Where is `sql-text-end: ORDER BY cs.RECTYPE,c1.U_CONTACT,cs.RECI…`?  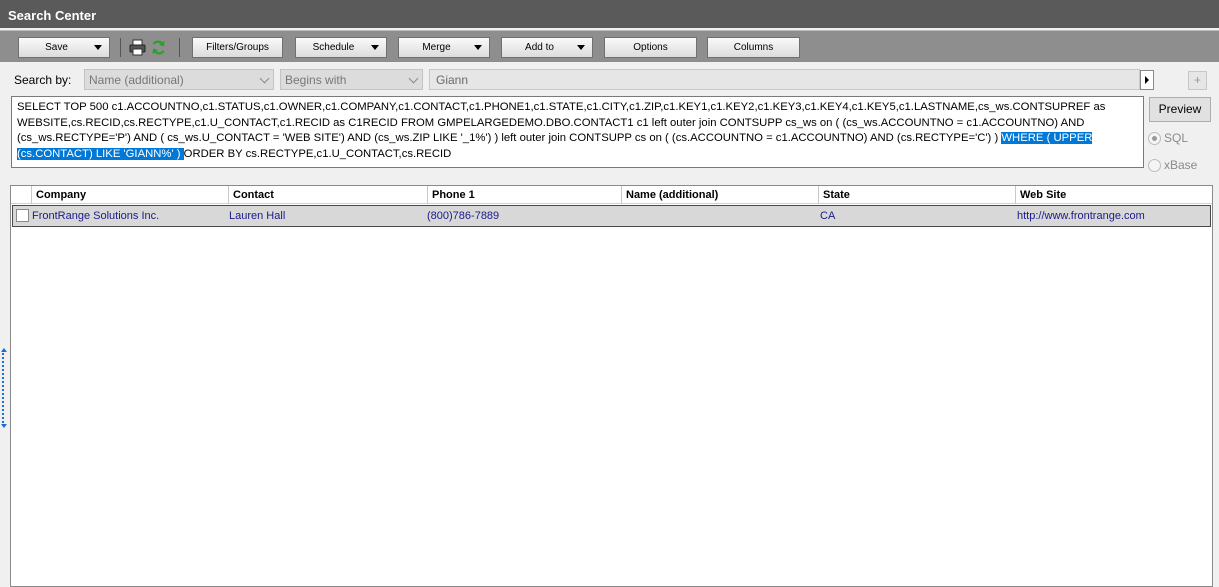
sql-text-end: ORDER BY cs.RECTYPE,c1.U_CONTACT,cs.RECI… is located at coordinates (317, 153).